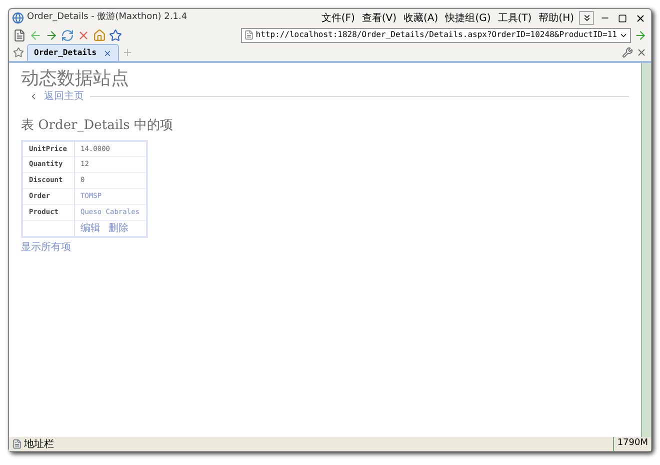  I want to click on browser-logo-icon, so click(18, 18).